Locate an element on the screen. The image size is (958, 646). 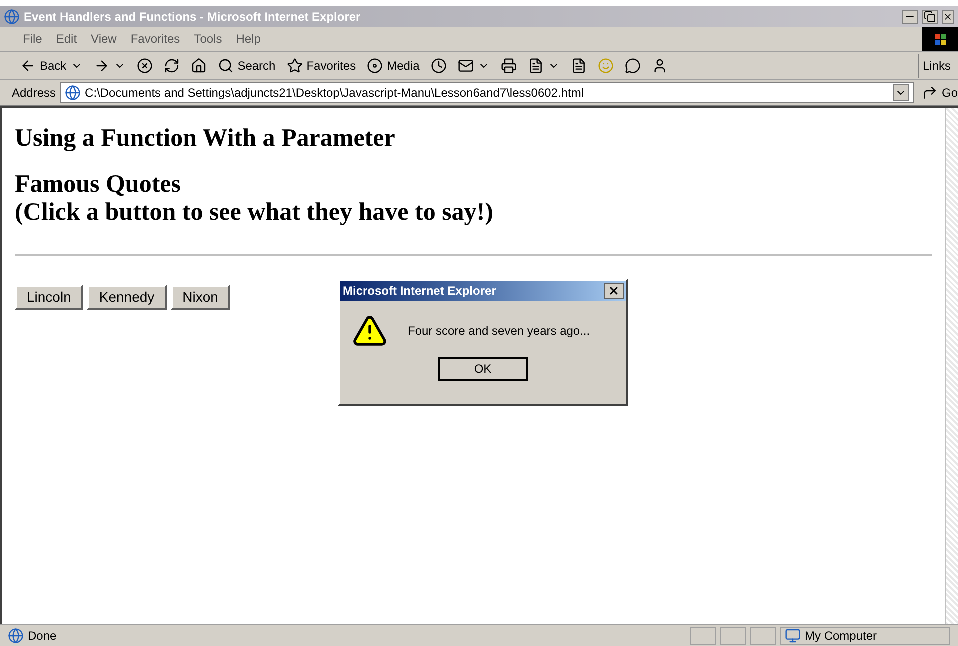
browser-icon is located at coordinates (12, 16).